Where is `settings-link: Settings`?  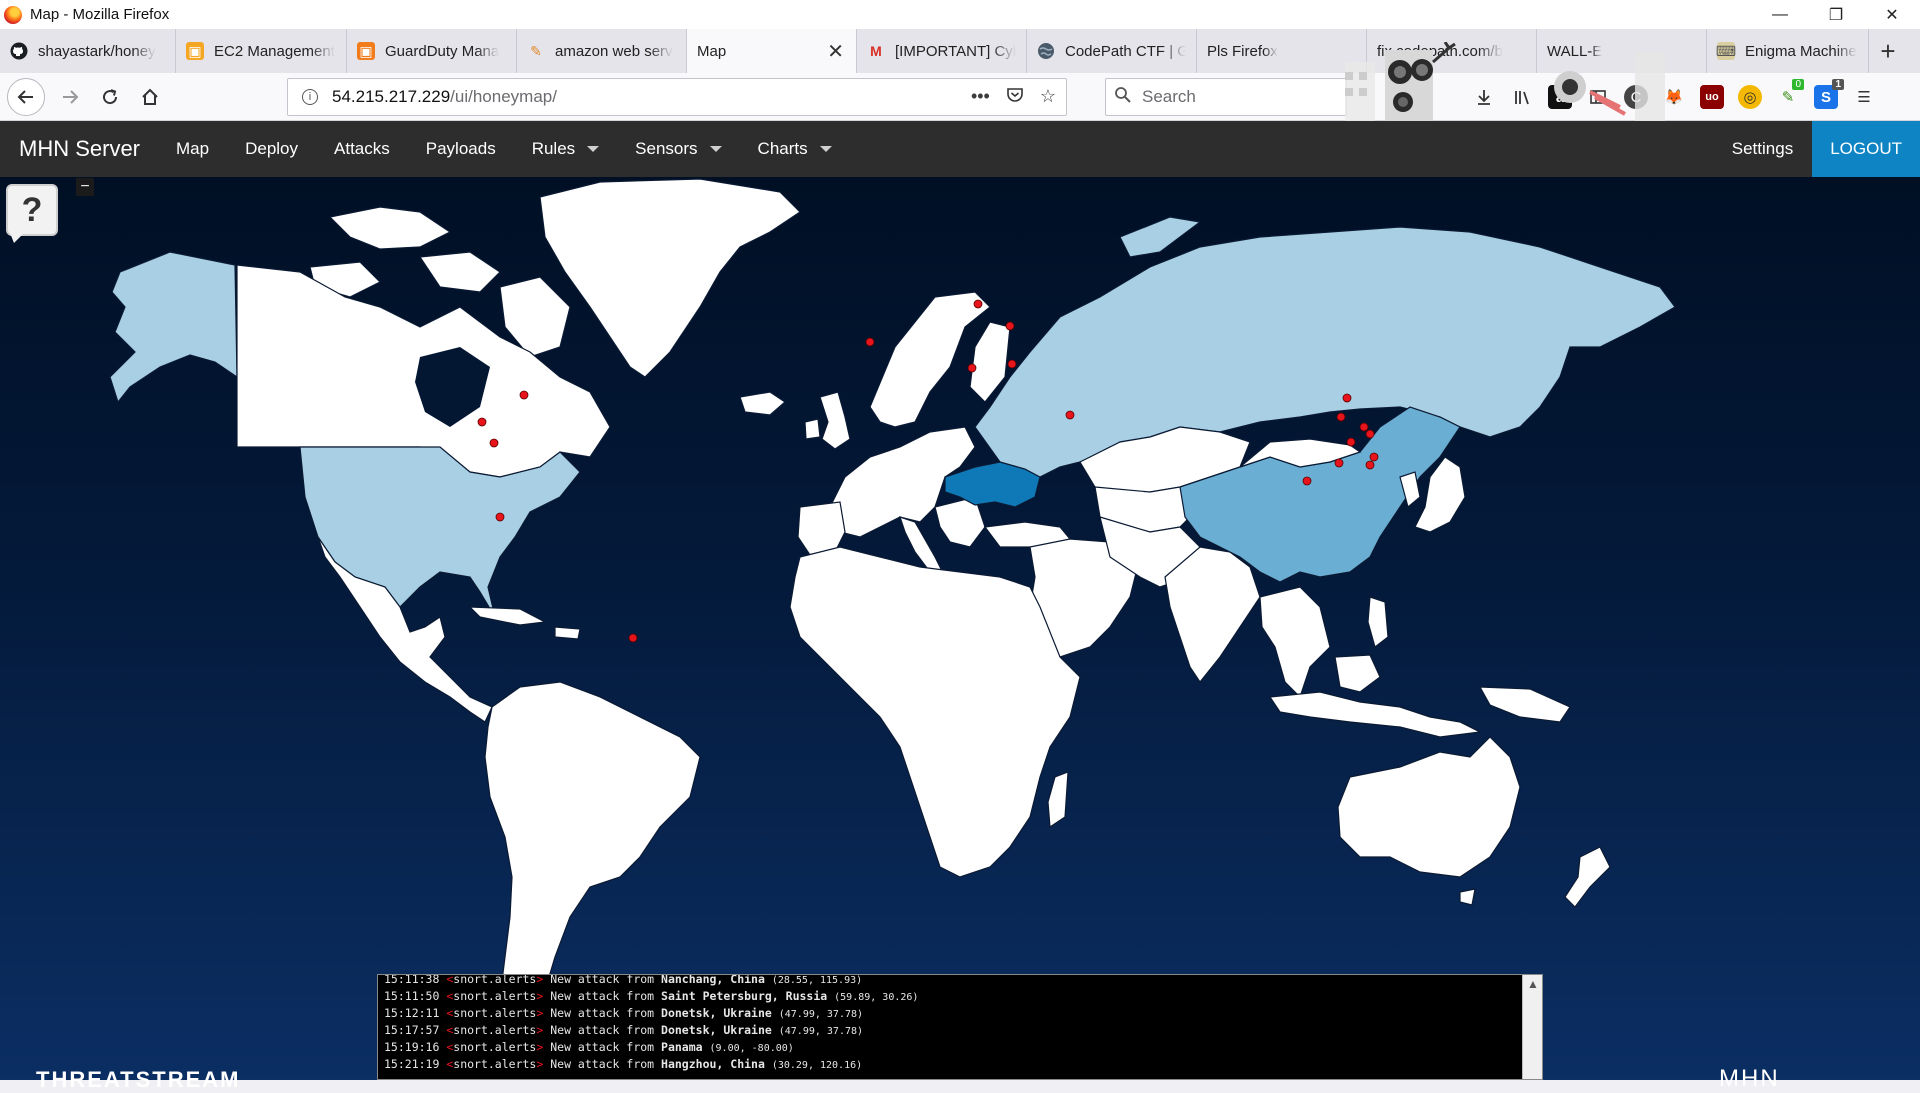
settings-link: Settings is located at coordinates (1762, 149).